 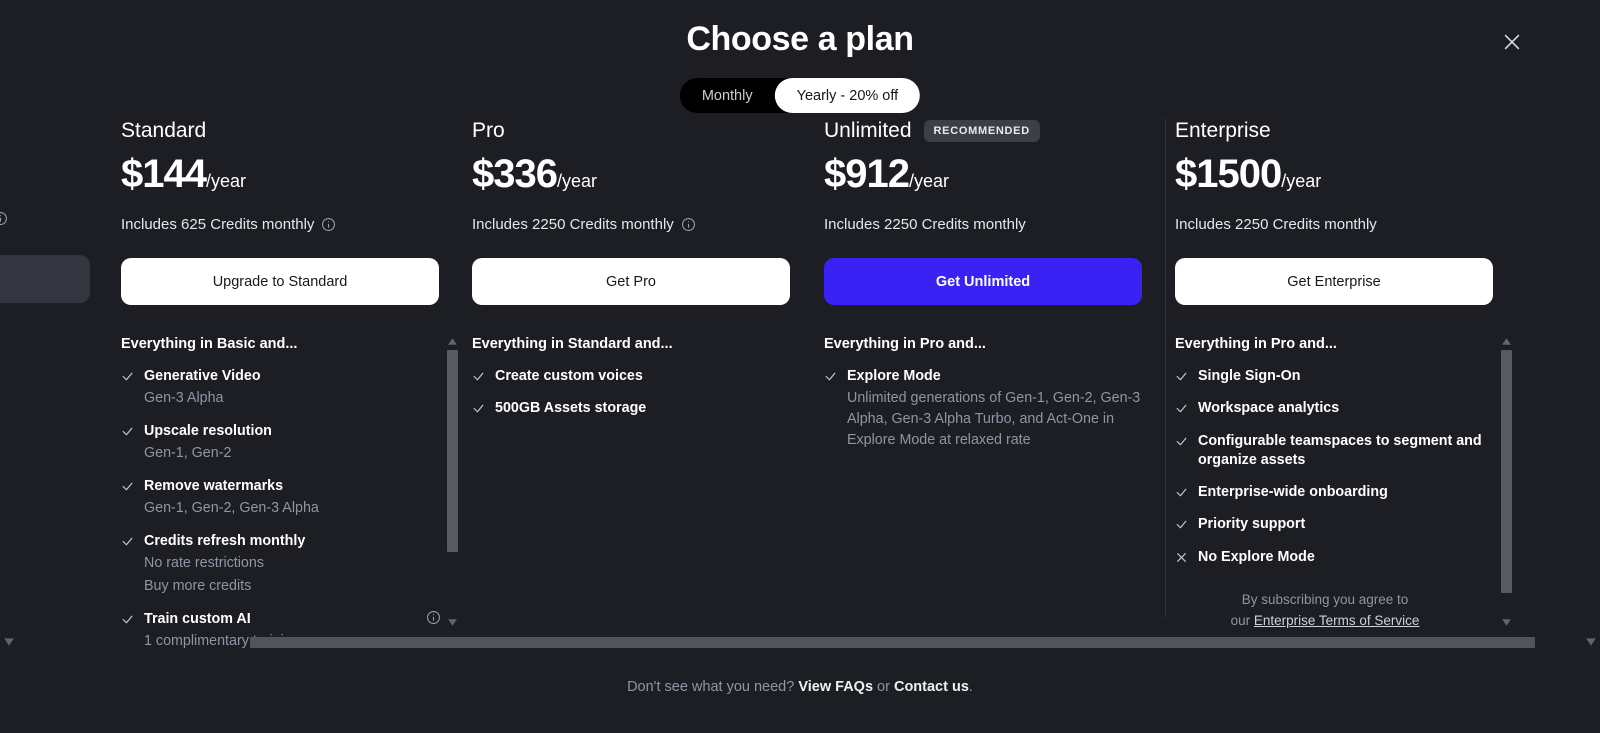 What do you see at coordinates (1252, 524) in the screenshot?
I see `feature-title: Priority support` at bounding box center [1252, 524].